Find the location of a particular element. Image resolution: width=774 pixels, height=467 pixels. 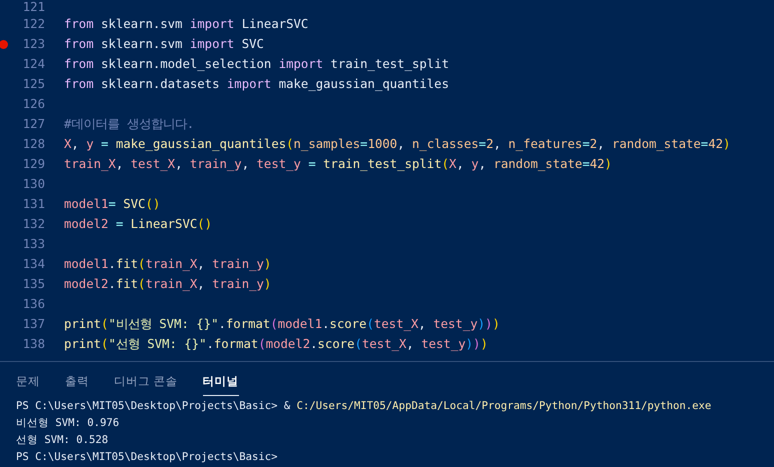

code-line: X, y = make_gaussian_quantiles(n_samples=1000, n_classes=2, n_features=2, random_state=42) is located at coordinates (396, 144).